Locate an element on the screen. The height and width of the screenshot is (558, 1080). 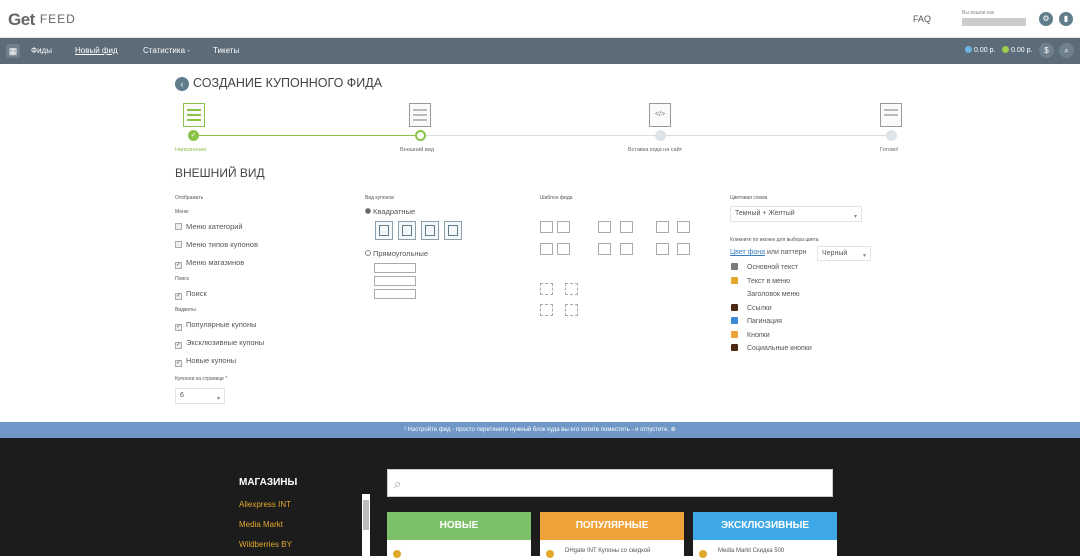
shop-link: Wildberries BY is located at coordinates (265, 544).